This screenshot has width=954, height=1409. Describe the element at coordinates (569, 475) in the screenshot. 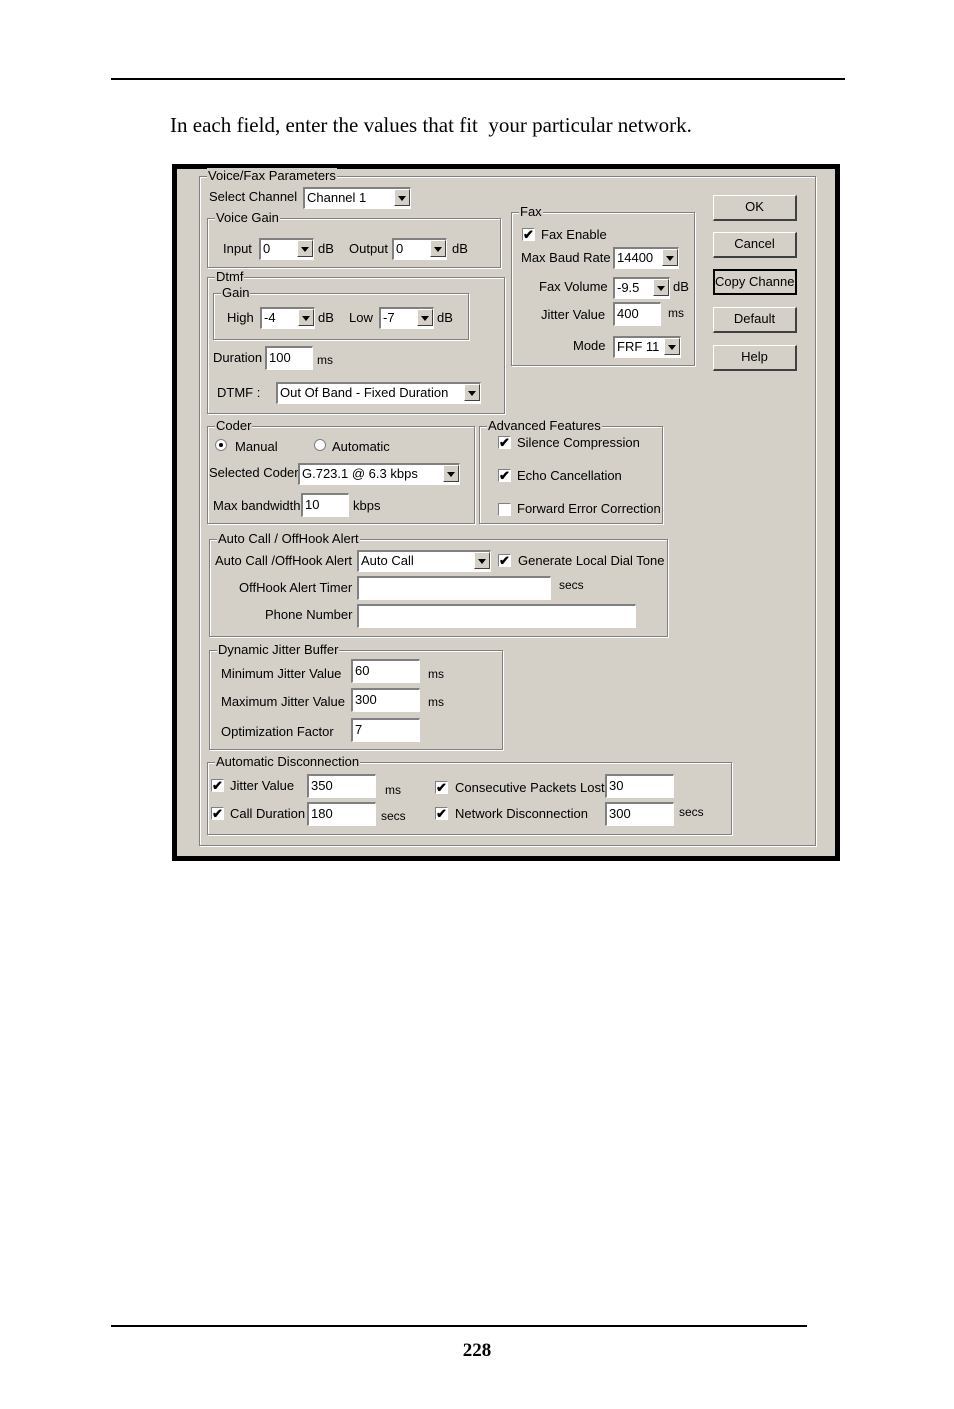

I see `echo-cancellation-label: Echo Cancellation` at that location.